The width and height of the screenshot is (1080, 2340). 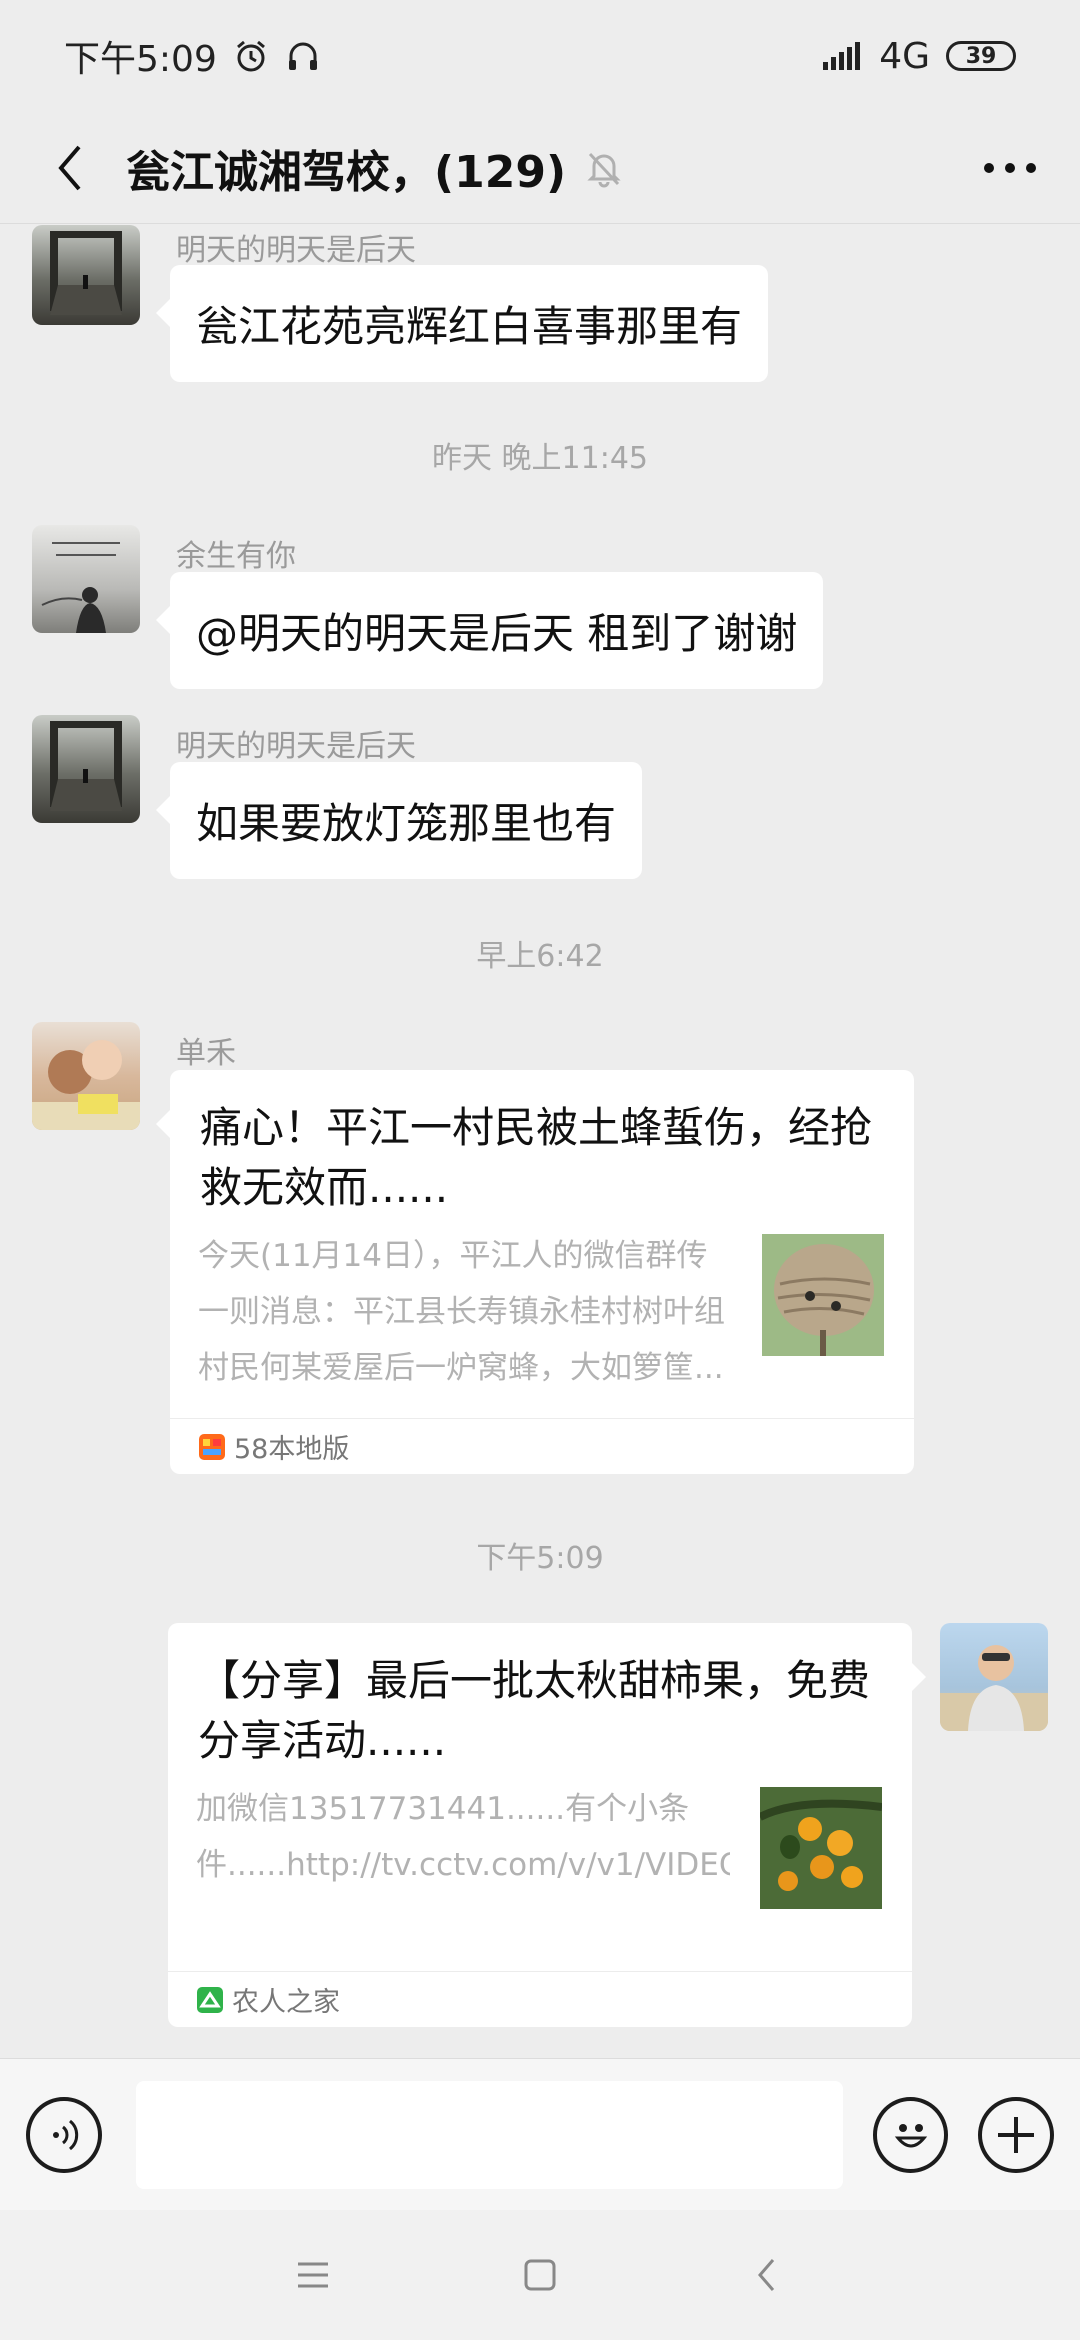 I want to click on network-type: 4G, so click(x=904, y=56).